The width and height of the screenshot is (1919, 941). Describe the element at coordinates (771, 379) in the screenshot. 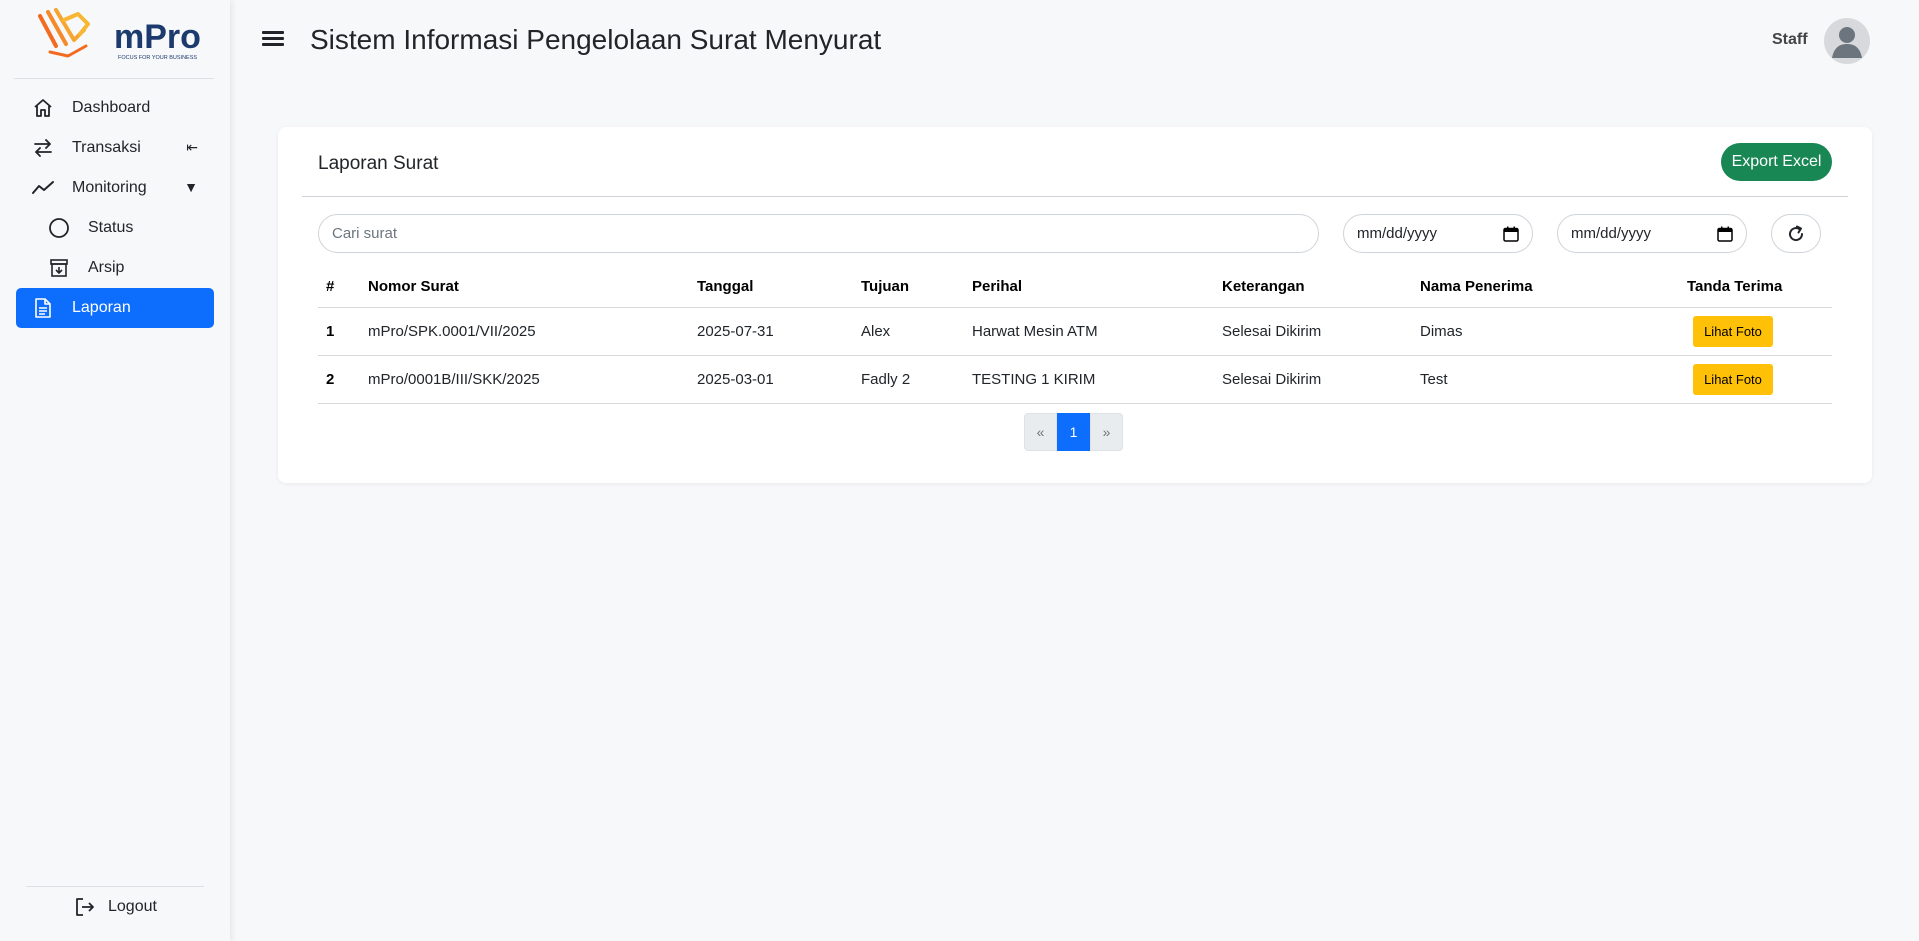

I see `tanggal-cell: 2025-03-01` at that location.